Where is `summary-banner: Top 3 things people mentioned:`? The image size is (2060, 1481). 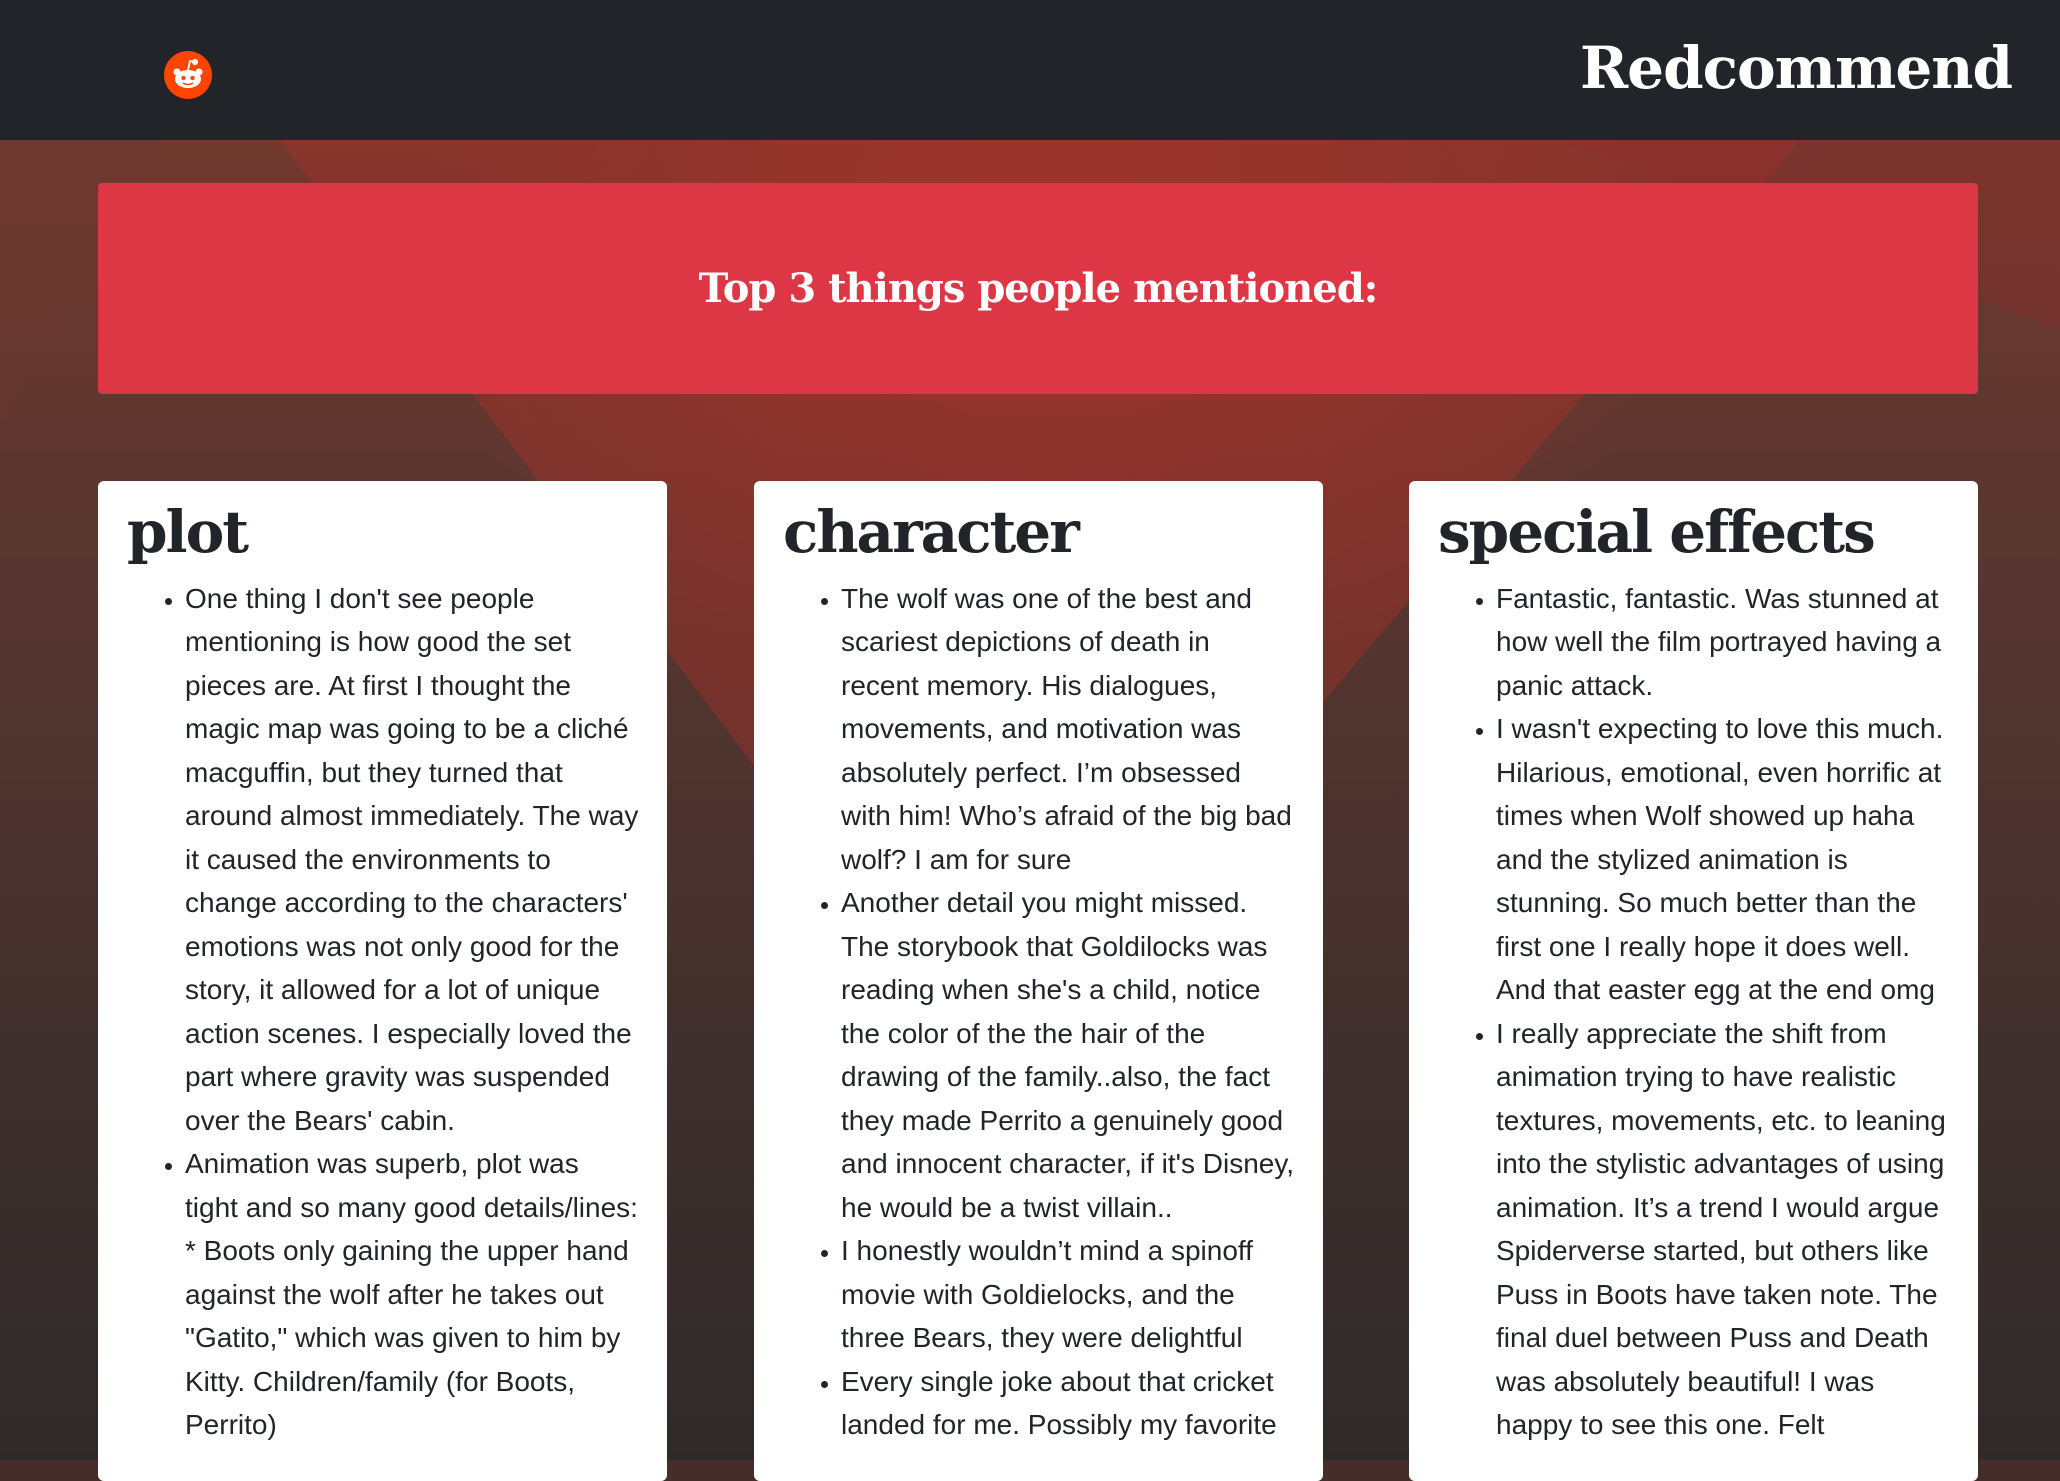 summary-banner: Top 3 things people mentioned: is located at coordinates (1038, 288).